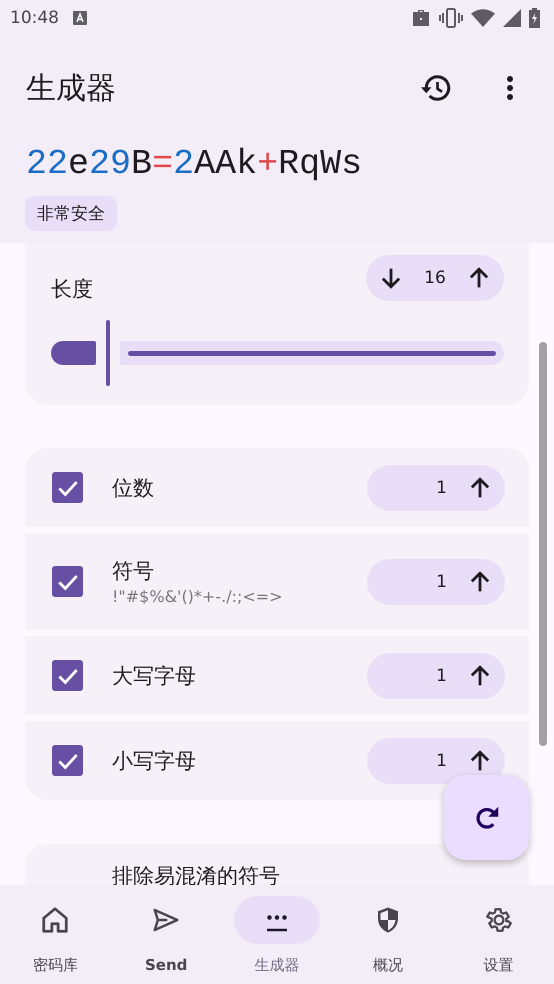  Describe the element at coordinates (55, 920) in the screenshot. I see `home-icon` at that location.